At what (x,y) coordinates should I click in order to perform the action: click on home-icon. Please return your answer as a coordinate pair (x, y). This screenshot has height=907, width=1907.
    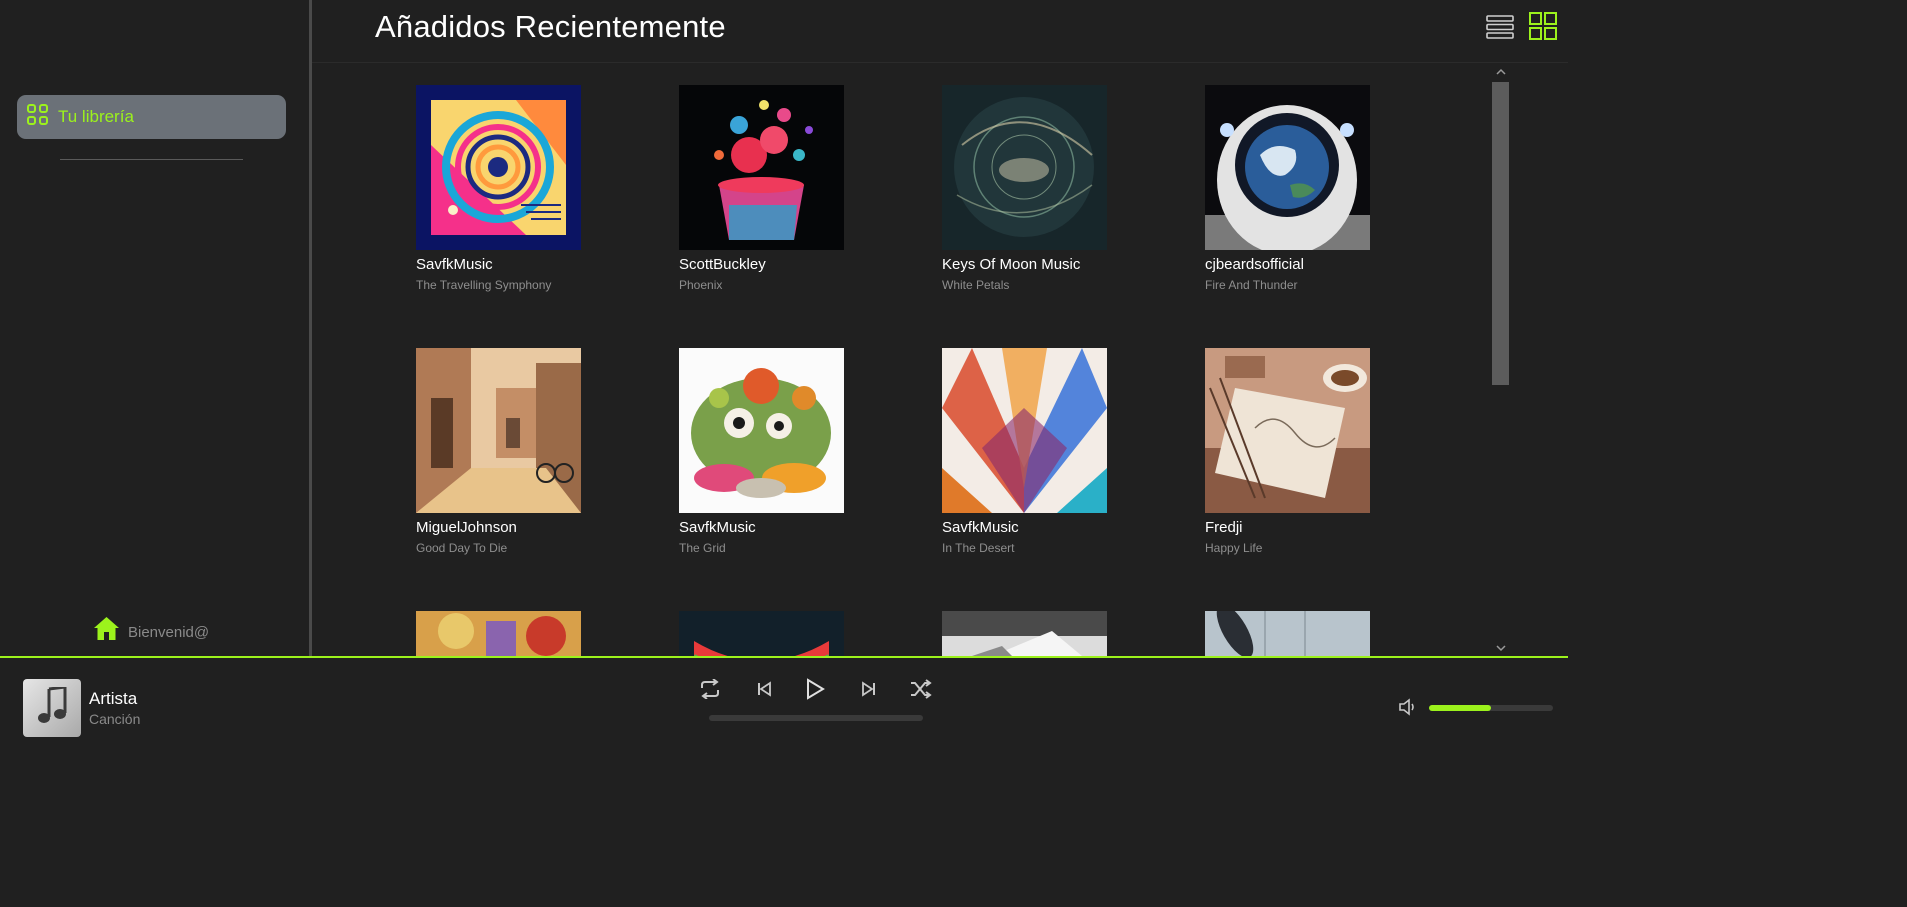
    Looking at the image, I should click on (106, 631).